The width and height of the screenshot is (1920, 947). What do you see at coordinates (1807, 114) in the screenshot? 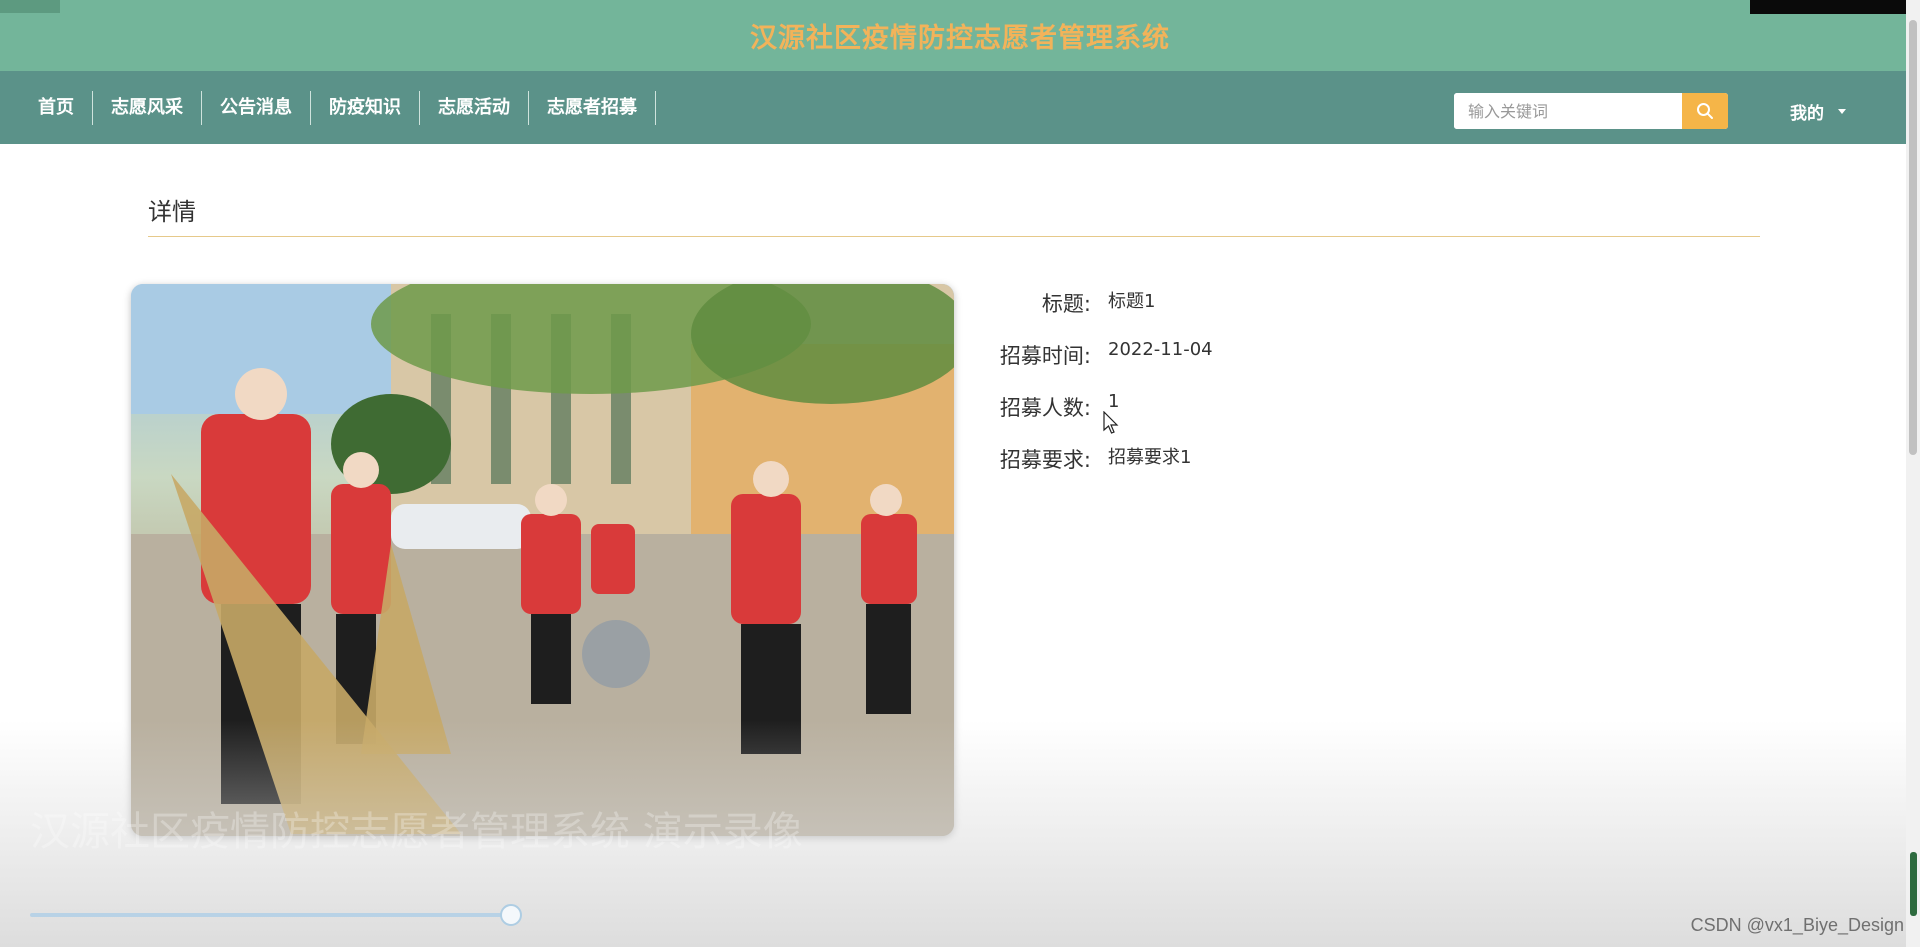
I see `user-menu-label: 我的` at bounding box center [1807, 114].